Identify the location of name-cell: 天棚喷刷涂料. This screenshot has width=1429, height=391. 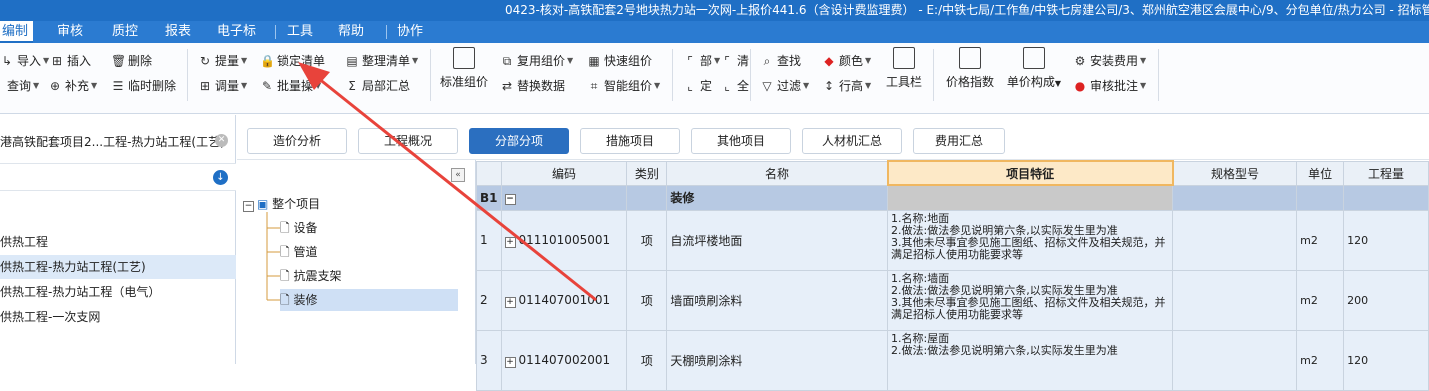
(777, 360).